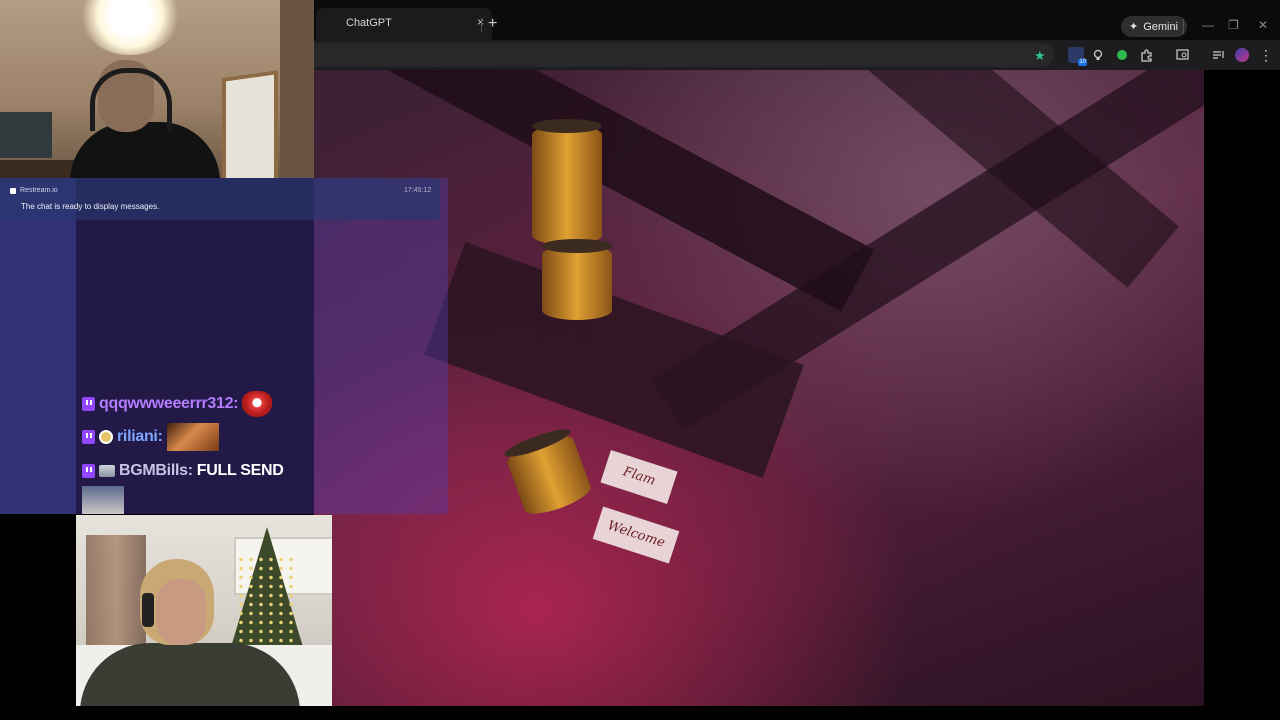 The height and width of the screenshot is (720, 1280). What do you see at coordinates (1266, 55) in the screenshot?
I see `menu-icon: ⋮` at bounding box center [1266, 55].